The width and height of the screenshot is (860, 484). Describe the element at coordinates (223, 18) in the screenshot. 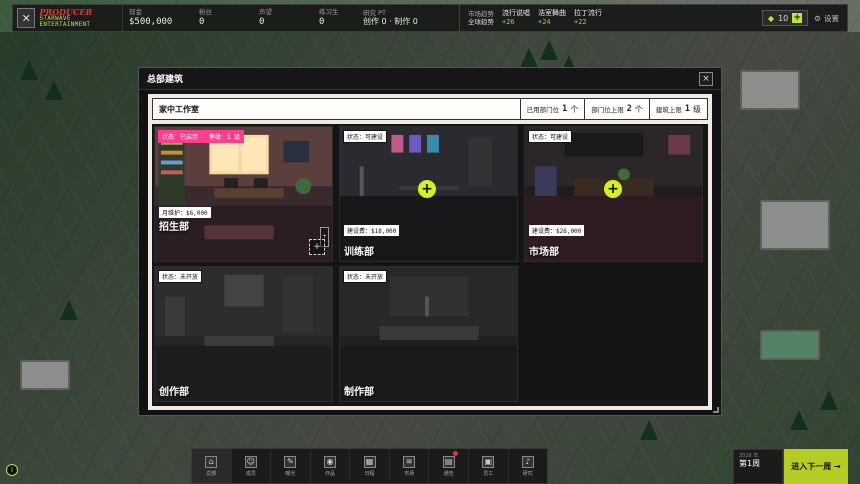

I see `stat-fans: 粉丝 0` at that location.